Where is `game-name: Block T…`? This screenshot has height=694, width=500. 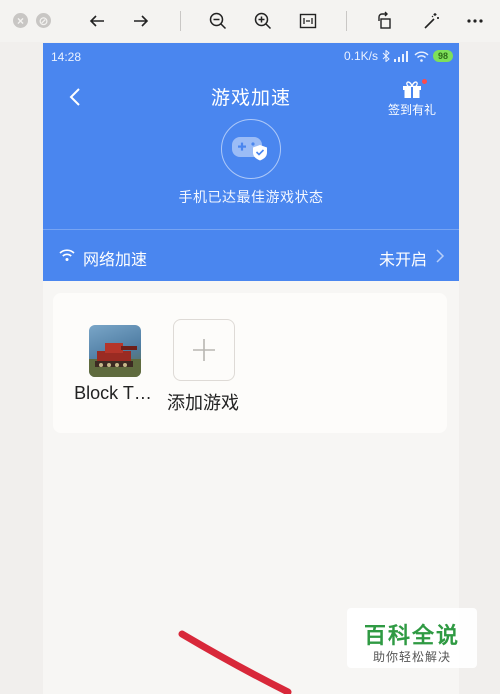
game-name: Block T… is located at coordinates (113, 393).